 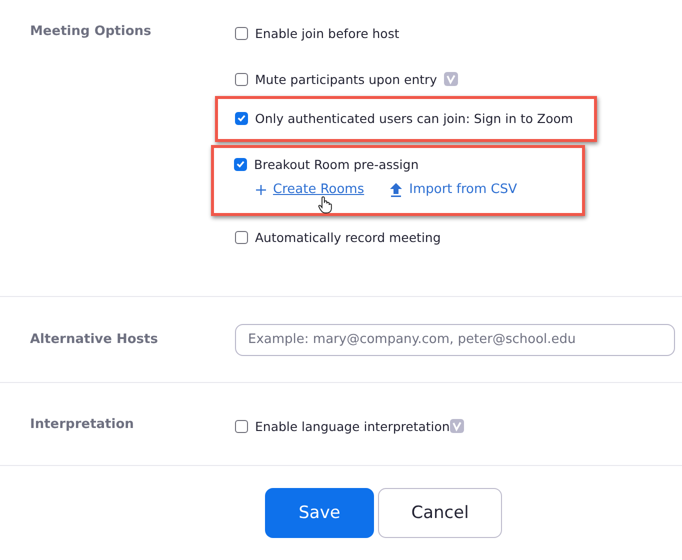 What do you see at coordinates (90, 32) in the screenshot?
I see `section-label: Meeting Options` at bounding box center [90, 32].